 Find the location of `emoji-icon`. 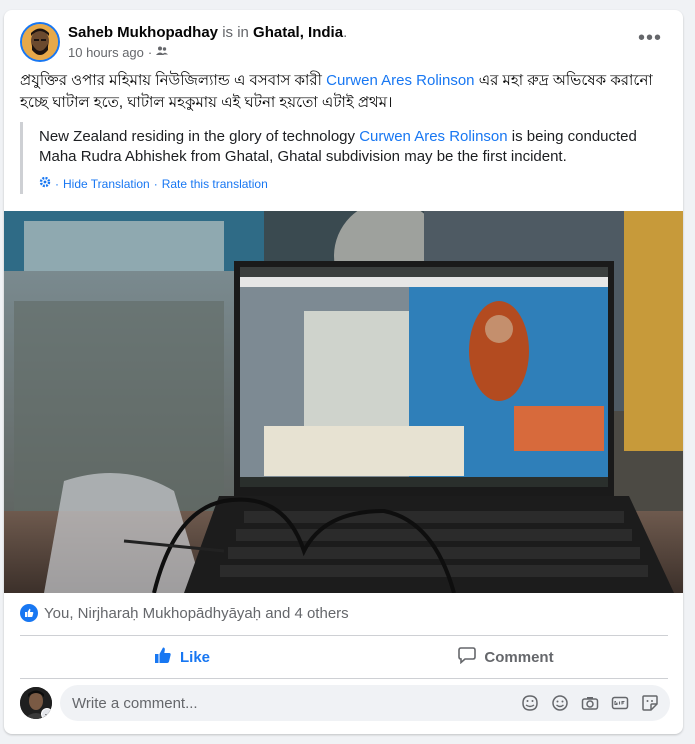

emoji-icon is located at coordinates (560, 703).